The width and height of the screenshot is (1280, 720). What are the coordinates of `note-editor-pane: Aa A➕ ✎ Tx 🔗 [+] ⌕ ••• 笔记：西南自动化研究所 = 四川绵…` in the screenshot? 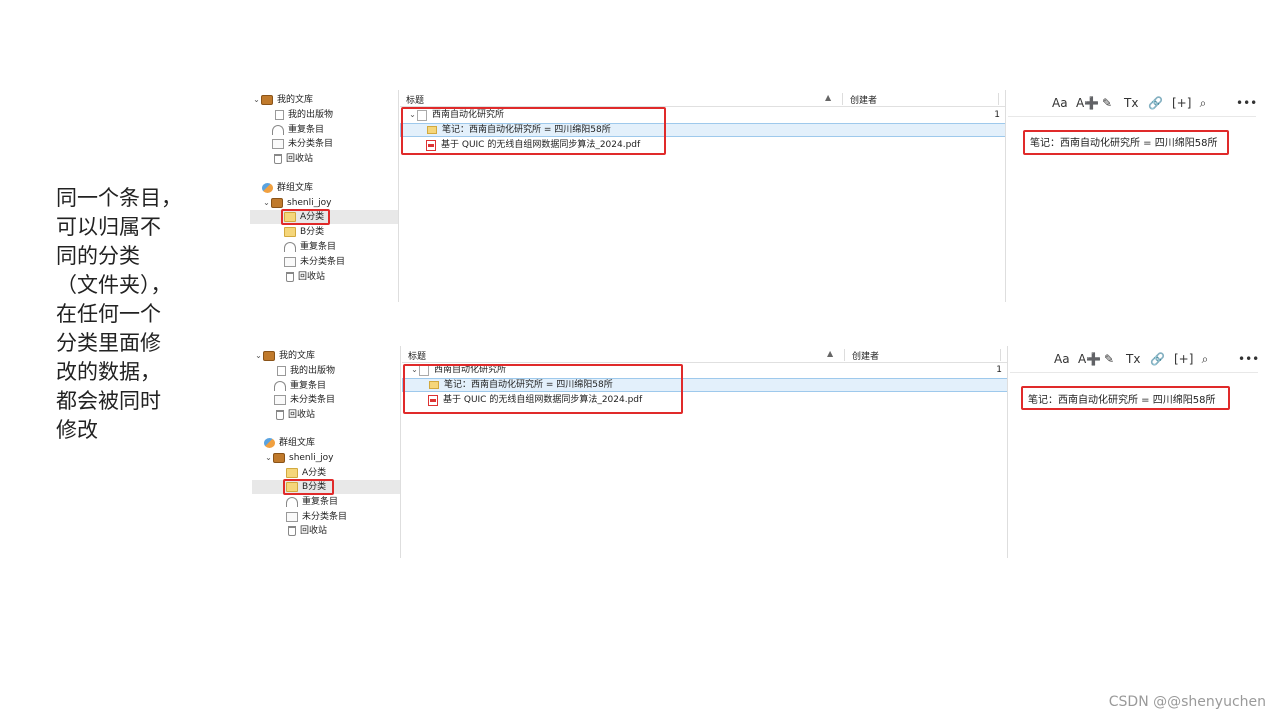 It's located at (1136, 452).